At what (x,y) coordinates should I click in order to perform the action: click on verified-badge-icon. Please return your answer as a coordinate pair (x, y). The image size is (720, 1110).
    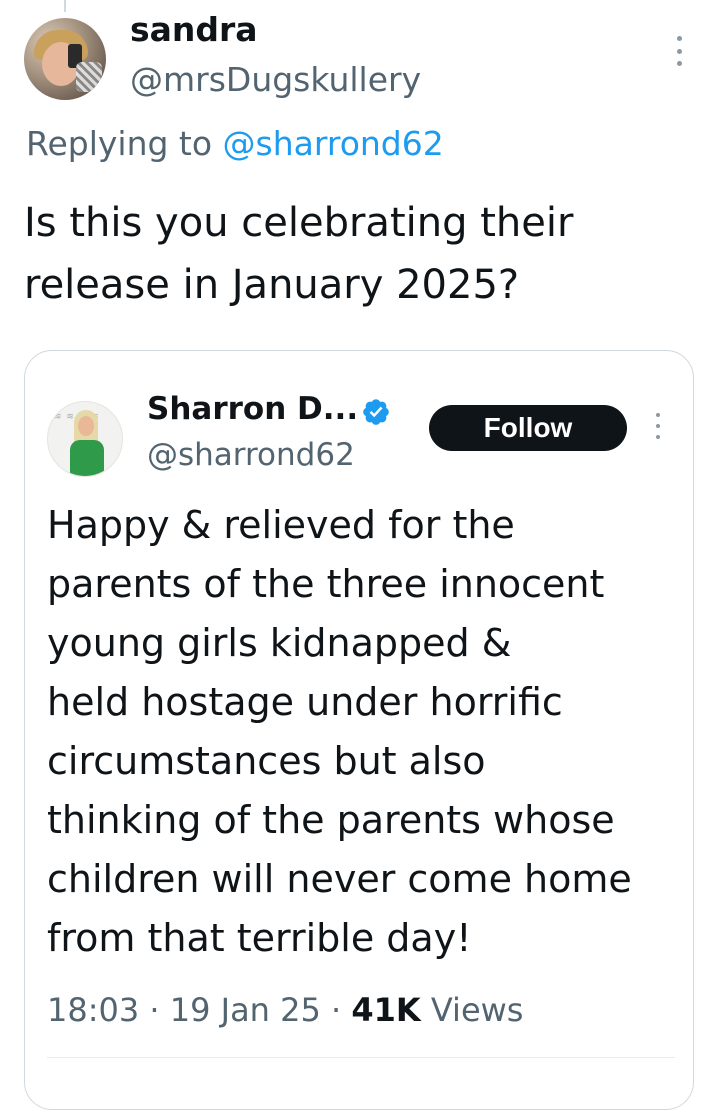
    Looking at the image, I should click on (376, 412).